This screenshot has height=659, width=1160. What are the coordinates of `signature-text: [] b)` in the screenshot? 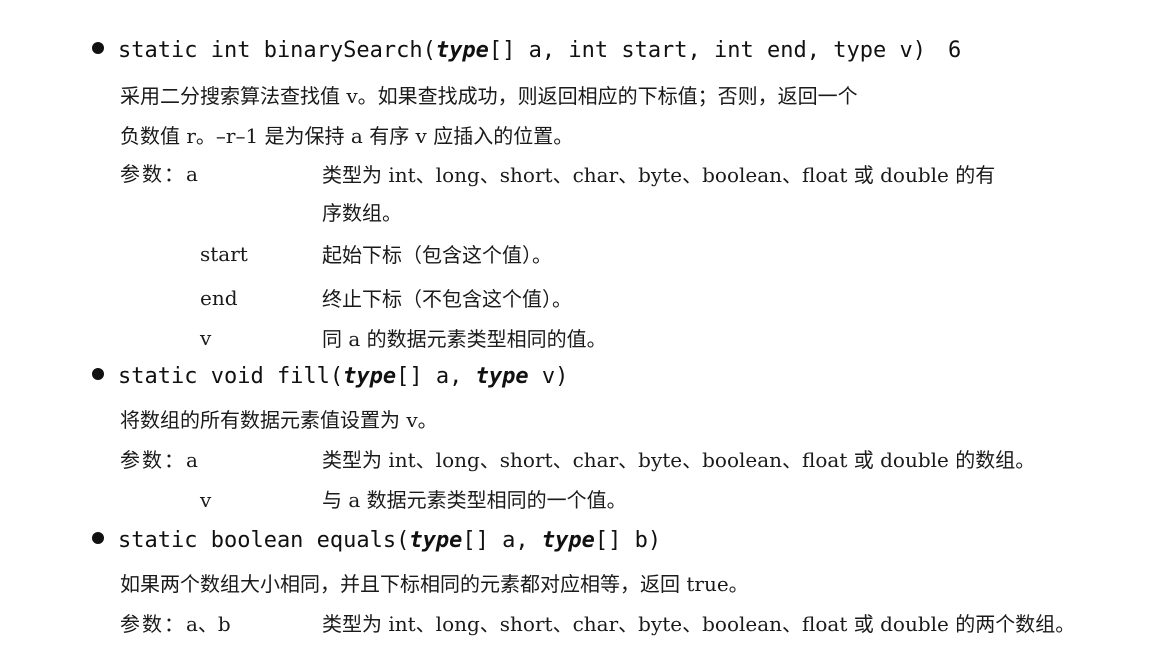 It's located at (628, 540).